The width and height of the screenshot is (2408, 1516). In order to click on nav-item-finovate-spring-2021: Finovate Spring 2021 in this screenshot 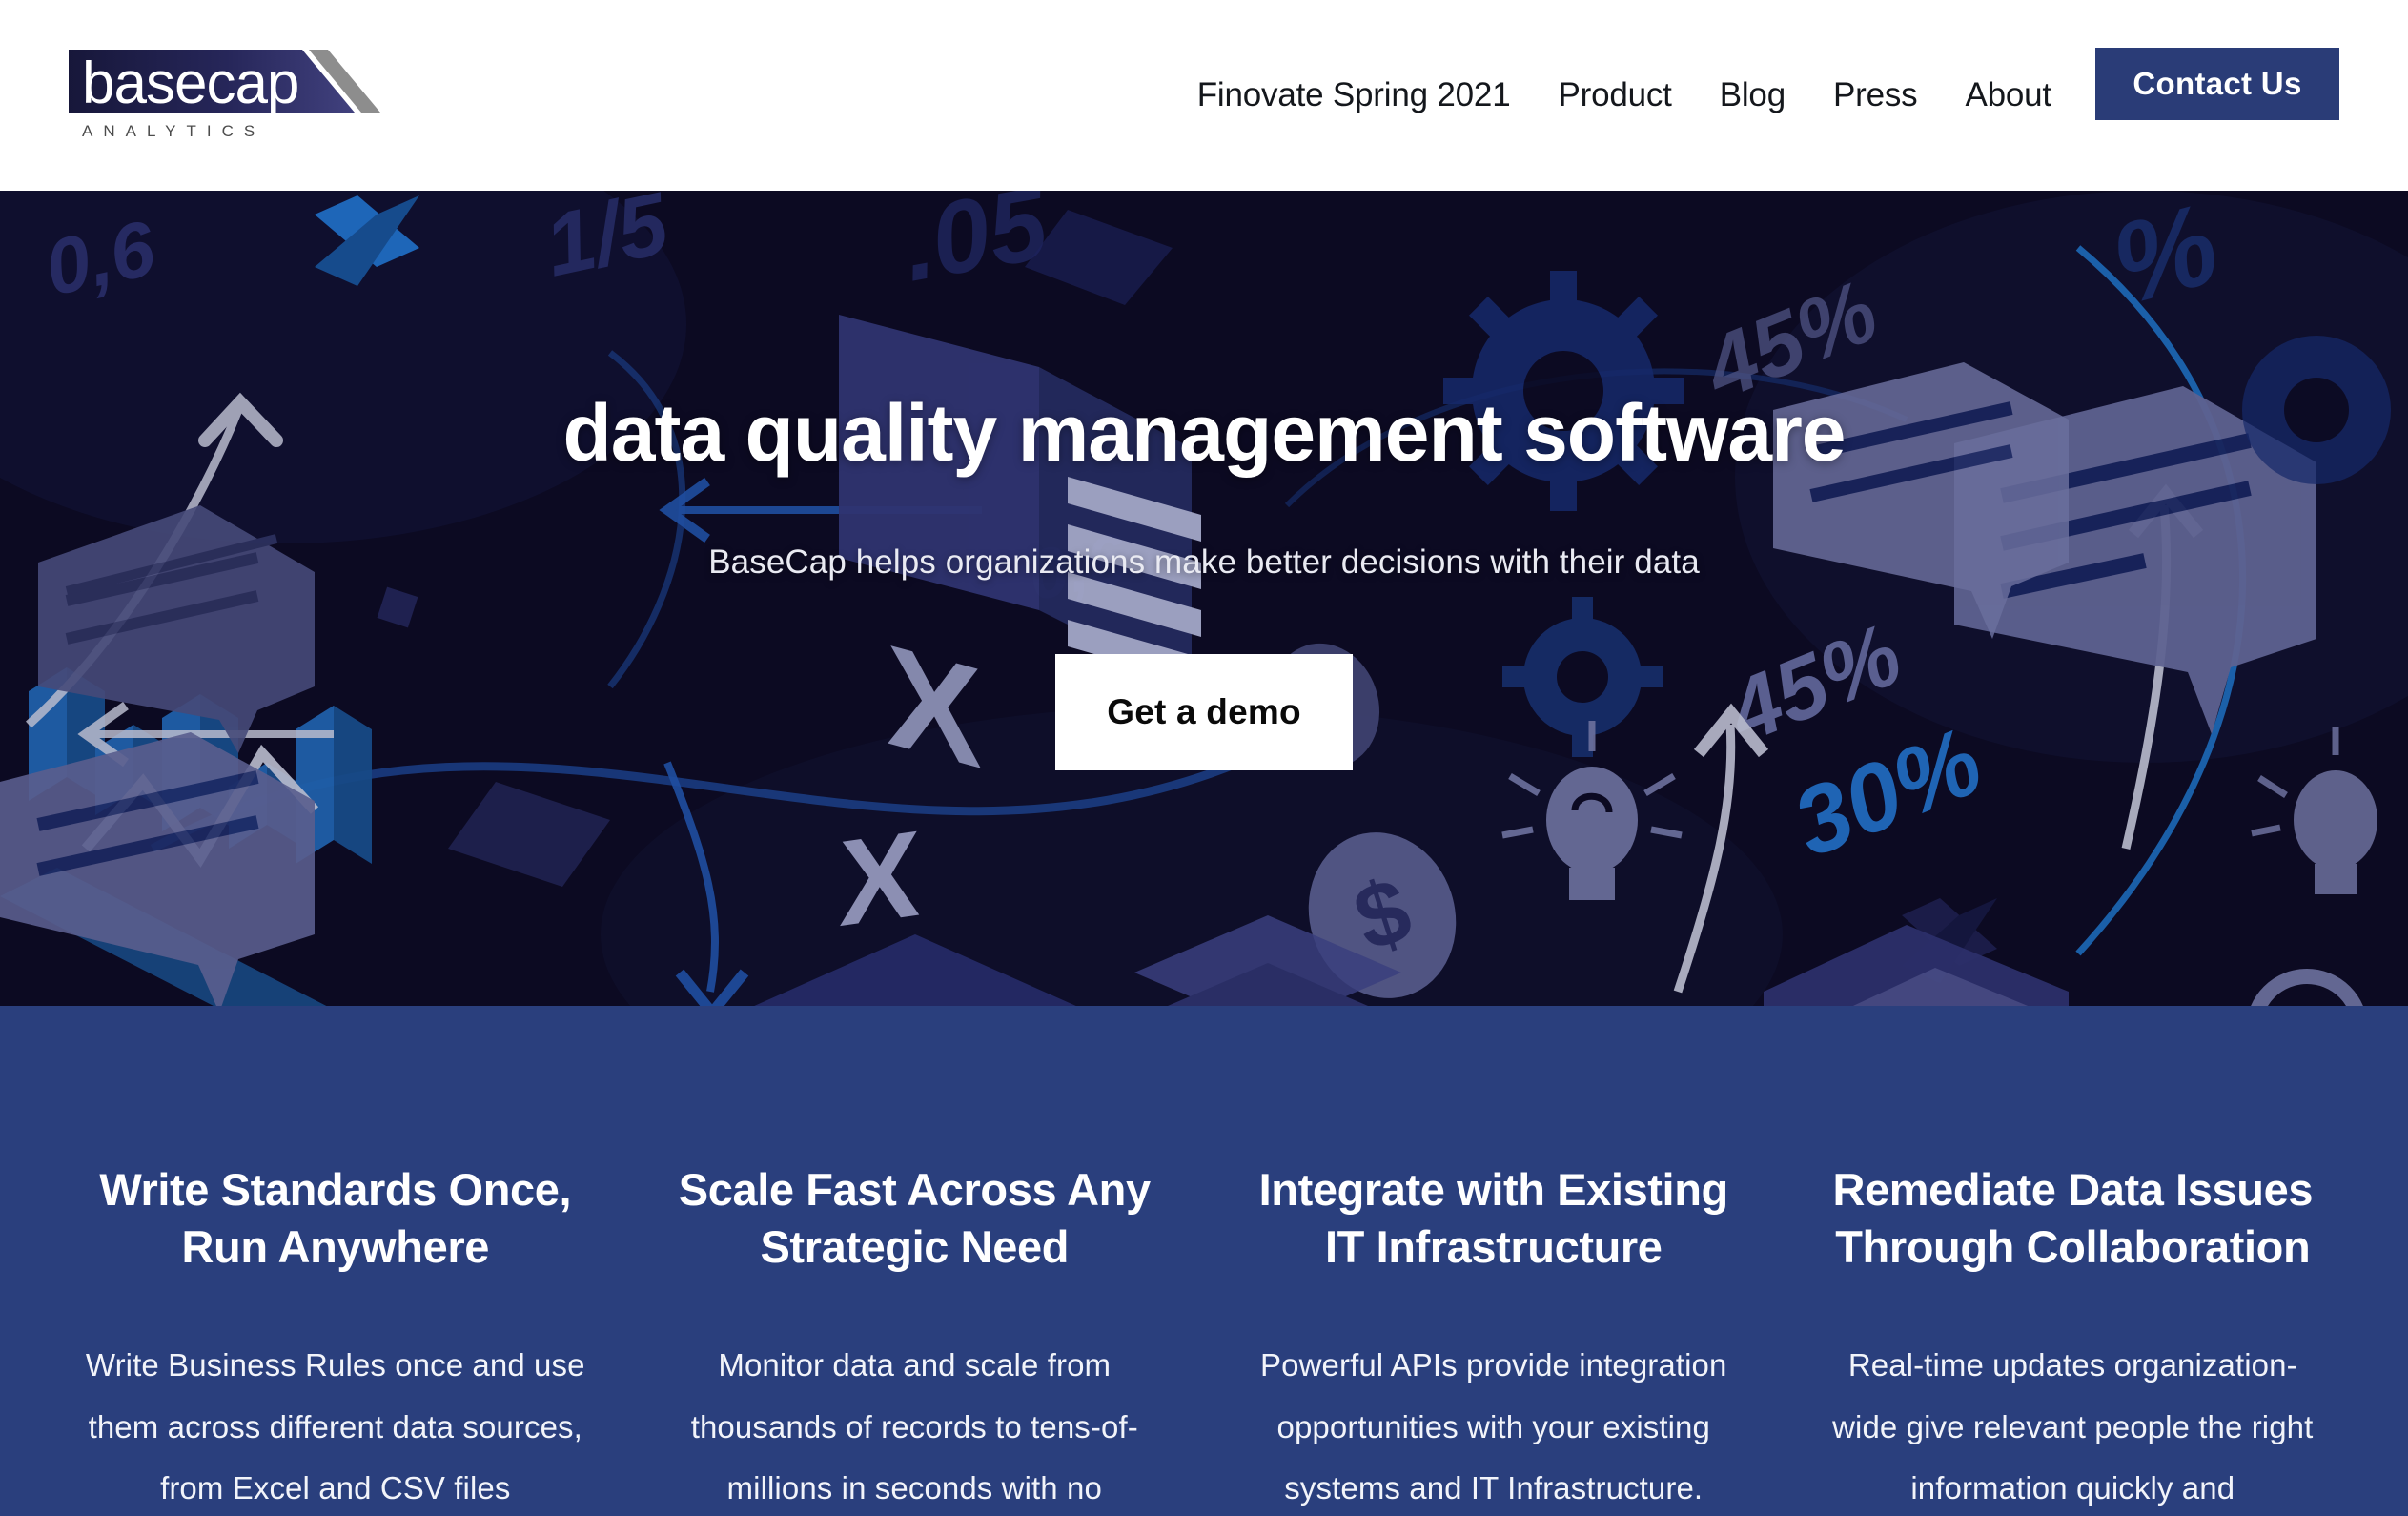, I will do `click(1354, 95)`.